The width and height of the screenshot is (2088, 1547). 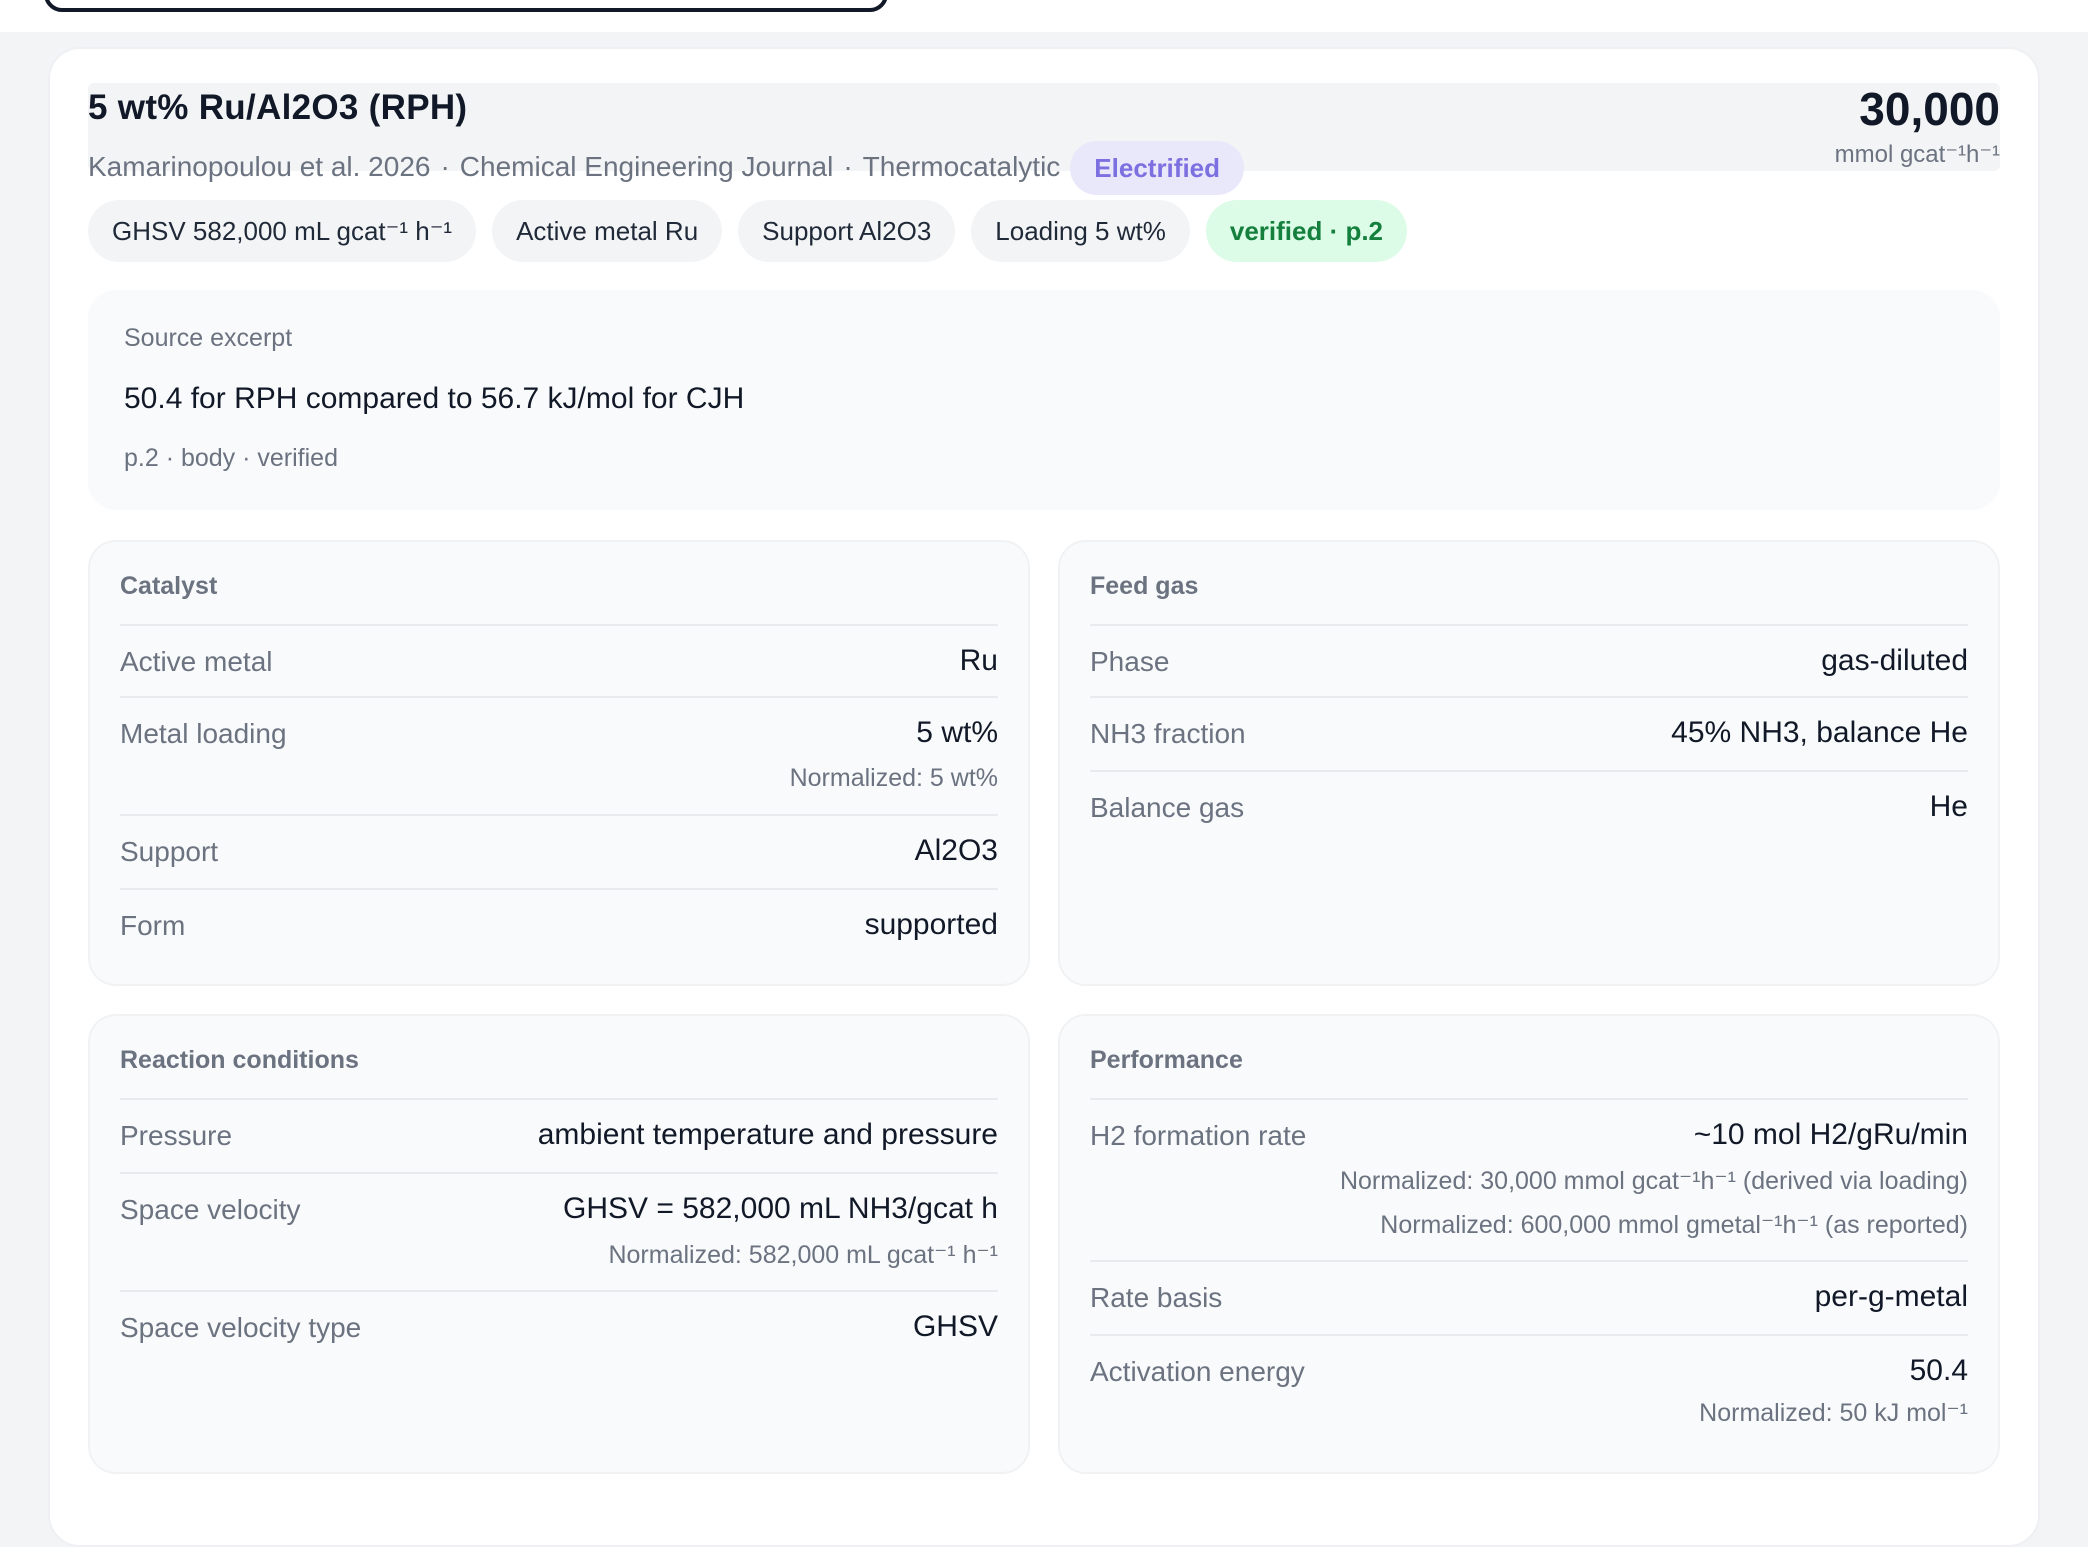 What do you see at coordinates (607, 231) in the screenshot?
I see `chip-active-metal: Active metal Ru` at bounding box center [607, 231].